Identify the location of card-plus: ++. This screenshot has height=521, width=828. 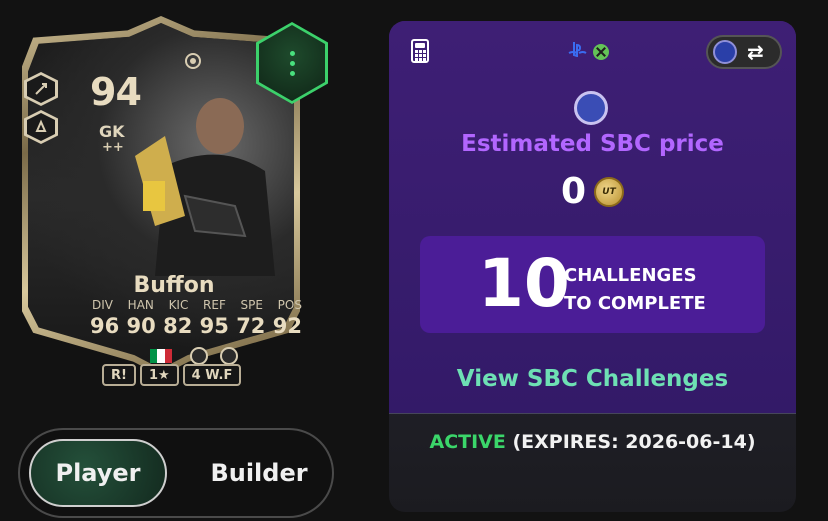
(113, 147).